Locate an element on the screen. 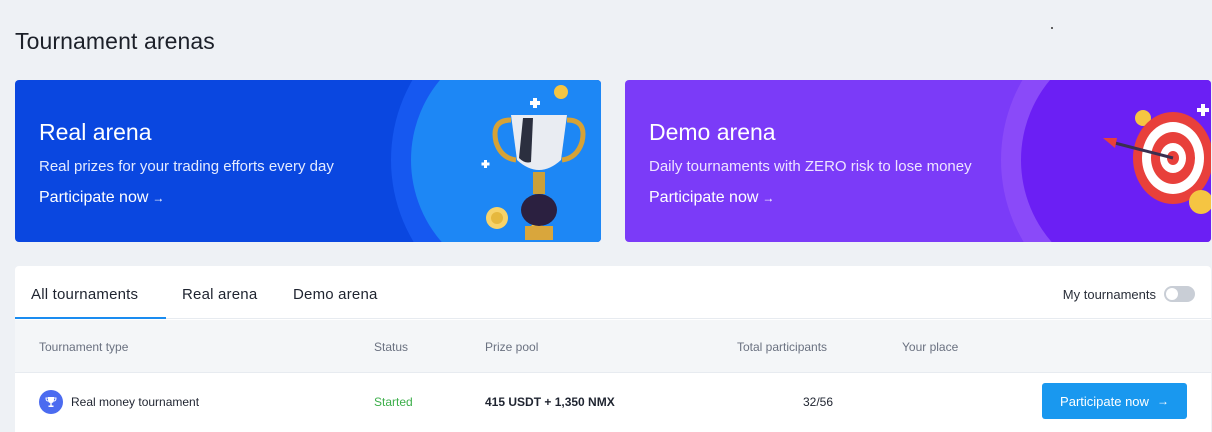 This screenshot has width=1212, height=432. tab-real-arena: Real arena is located at coordinates (219, 294).